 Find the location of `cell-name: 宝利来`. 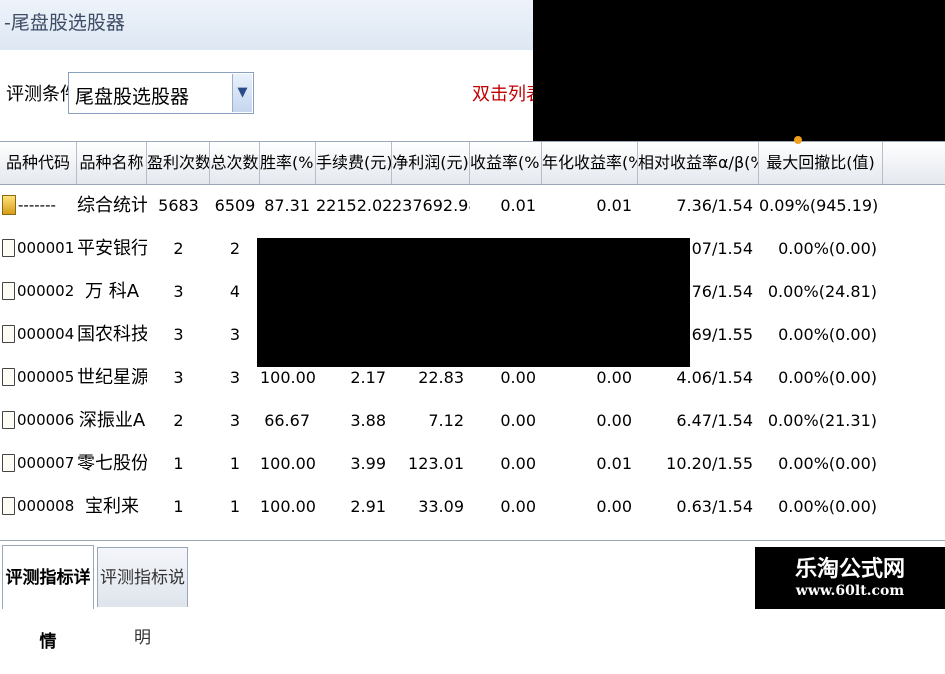

cell-name: 宝利来 is located at coordinates (112, 506).